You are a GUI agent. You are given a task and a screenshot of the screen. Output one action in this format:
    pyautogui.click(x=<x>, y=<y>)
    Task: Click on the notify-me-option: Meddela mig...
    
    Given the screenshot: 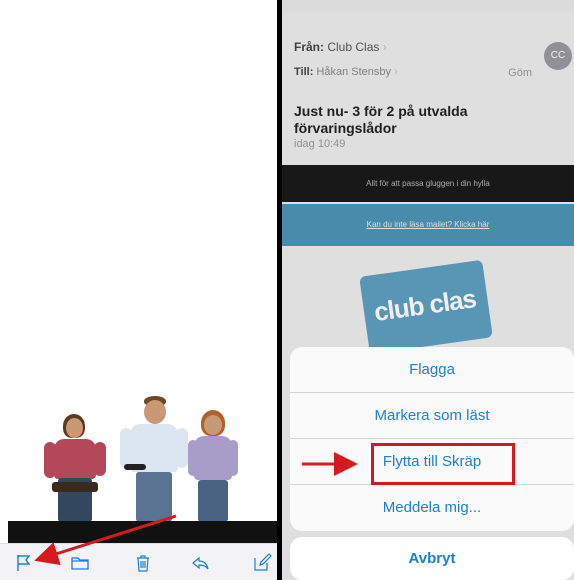 What is the action you would take?
    pyautogui.click(x=432, y=508)
    